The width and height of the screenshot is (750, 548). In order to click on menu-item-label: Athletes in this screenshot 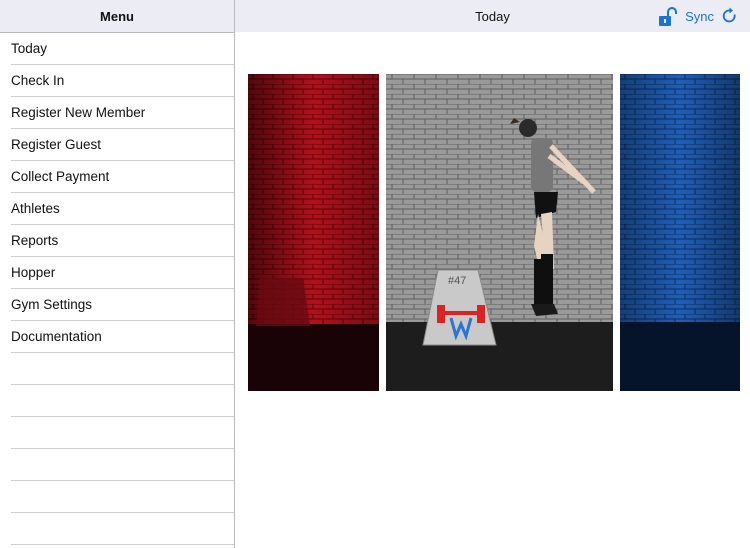, I will do `click(35, 208)`.